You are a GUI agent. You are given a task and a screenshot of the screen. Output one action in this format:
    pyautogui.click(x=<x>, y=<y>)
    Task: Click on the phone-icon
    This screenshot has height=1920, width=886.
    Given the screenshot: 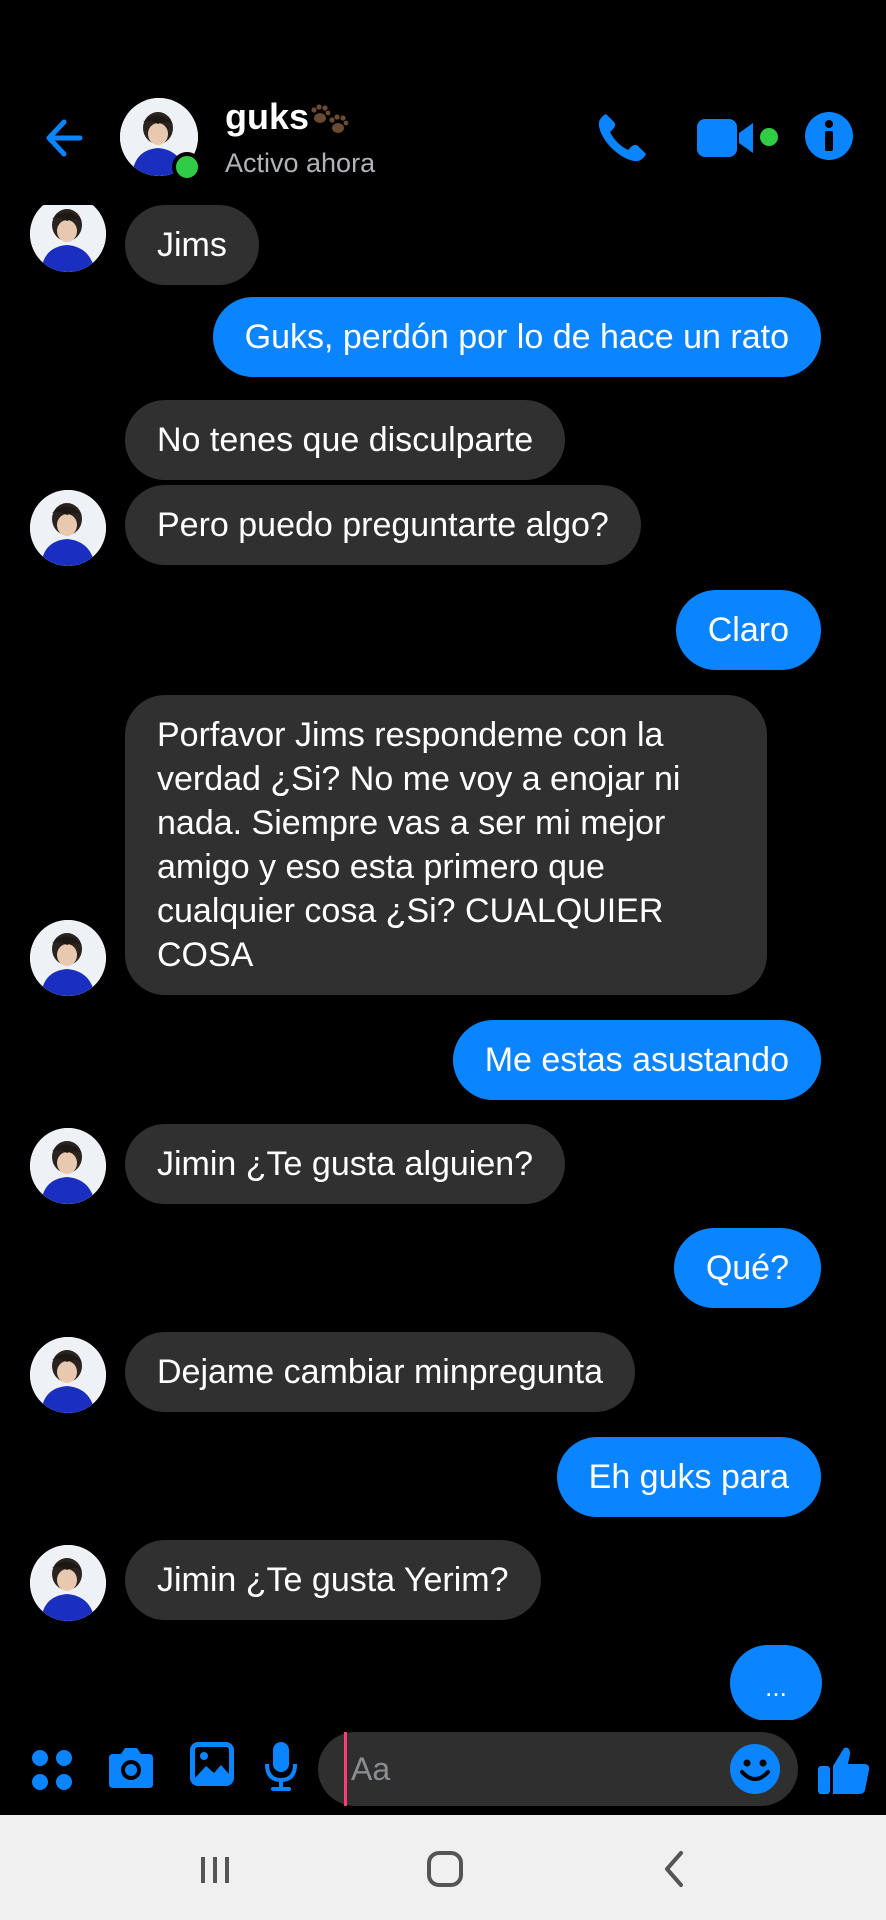 What is the action you would take?
    pyautogui.click(x=622, y=138)
    